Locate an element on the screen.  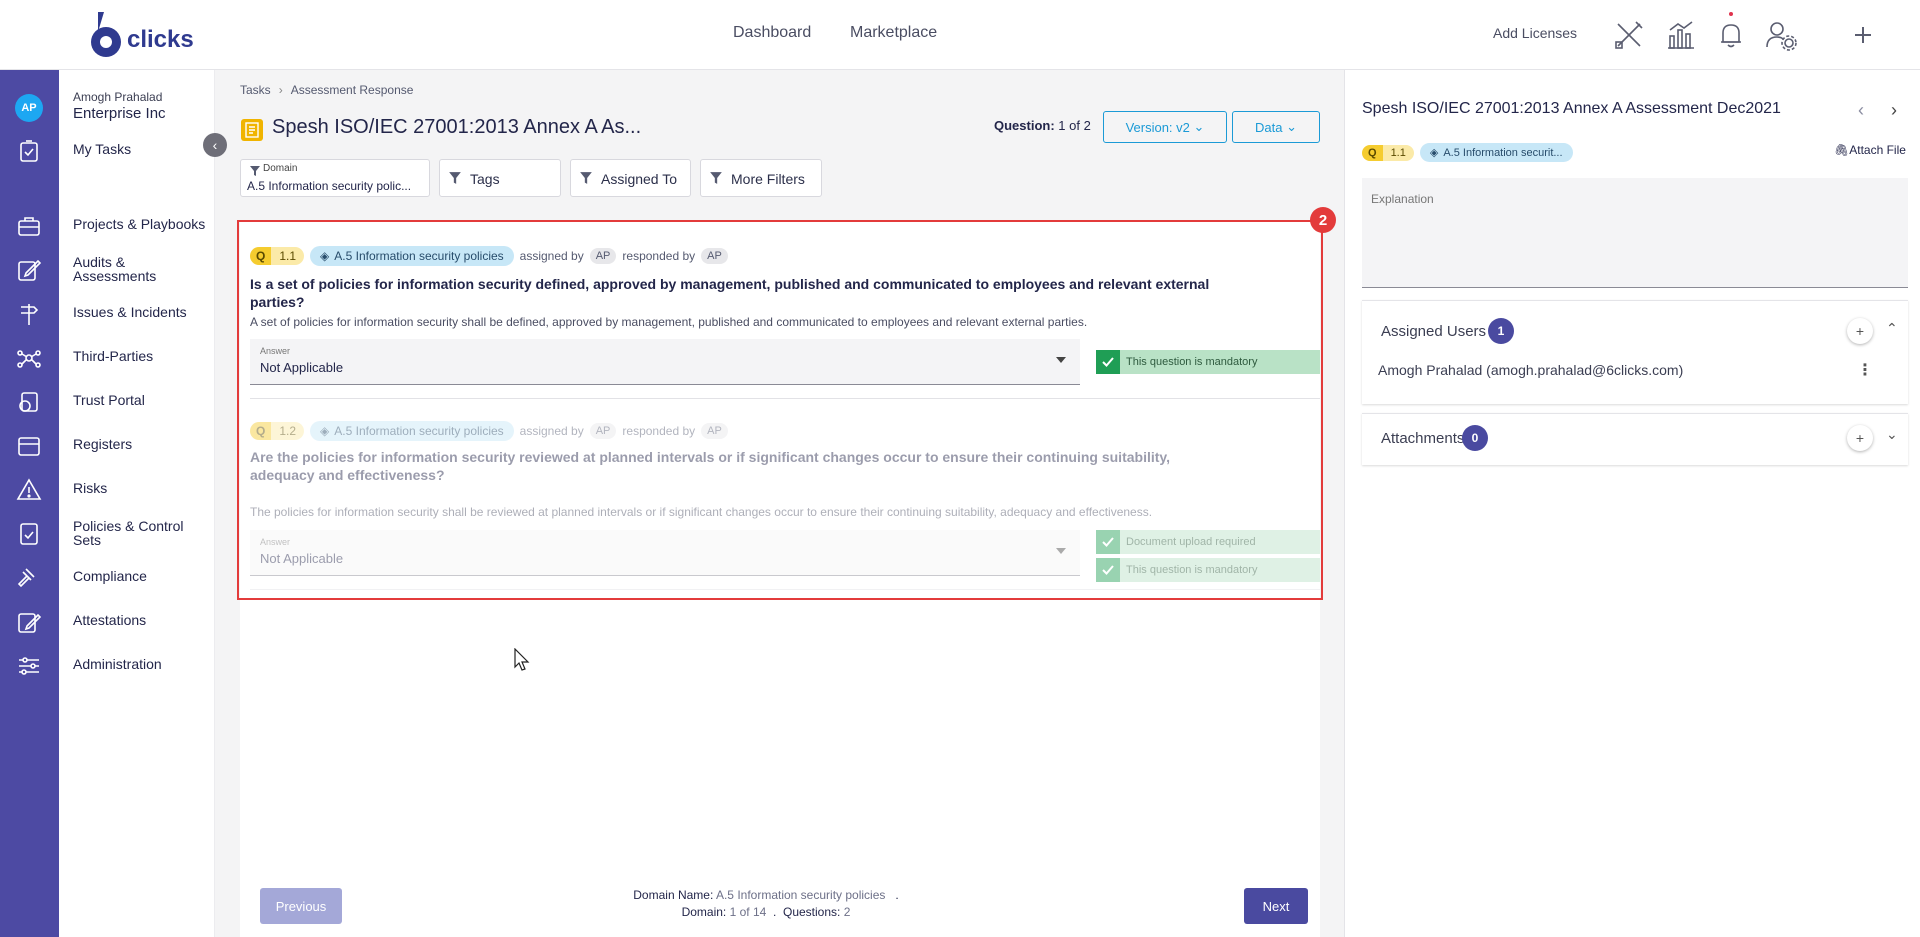
menu-compliance: Compliance is located at coordinates (143, 576).